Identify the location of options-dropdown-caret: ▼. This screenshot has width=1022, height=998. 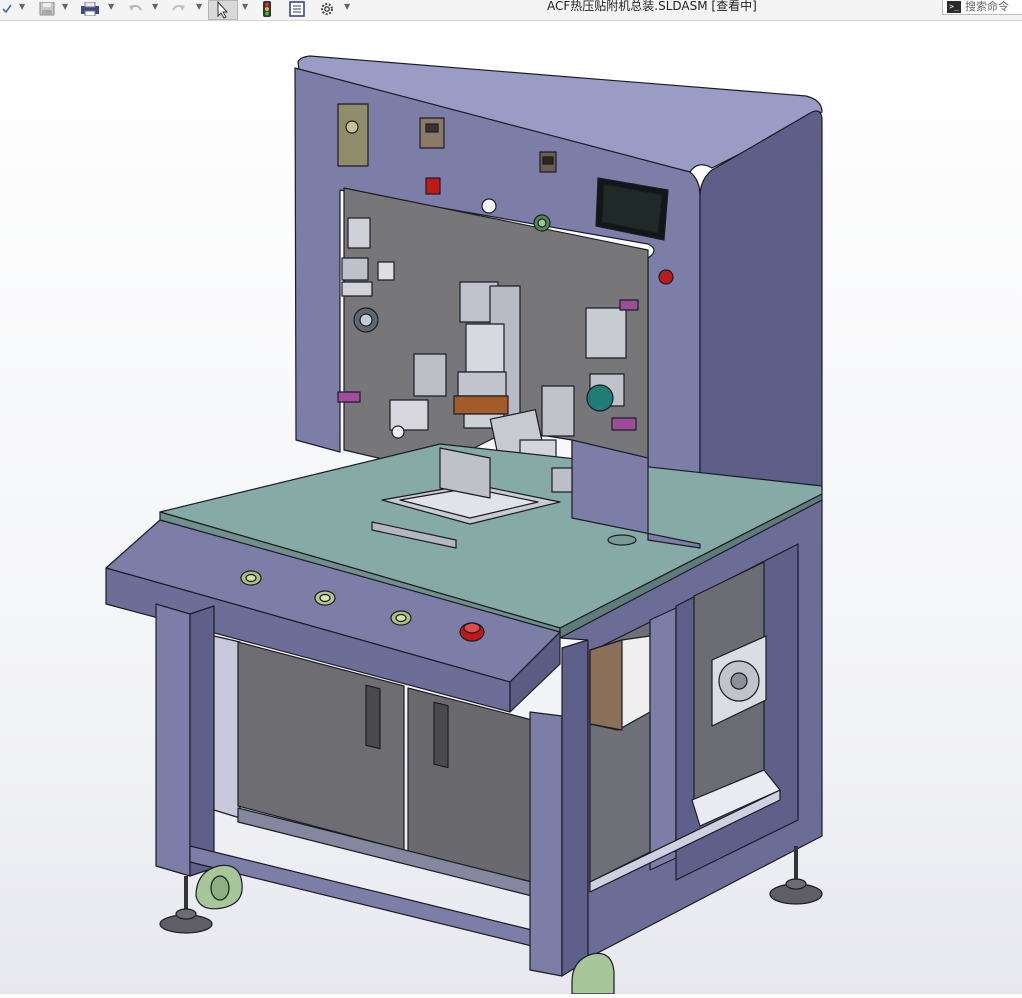
(347, 6).